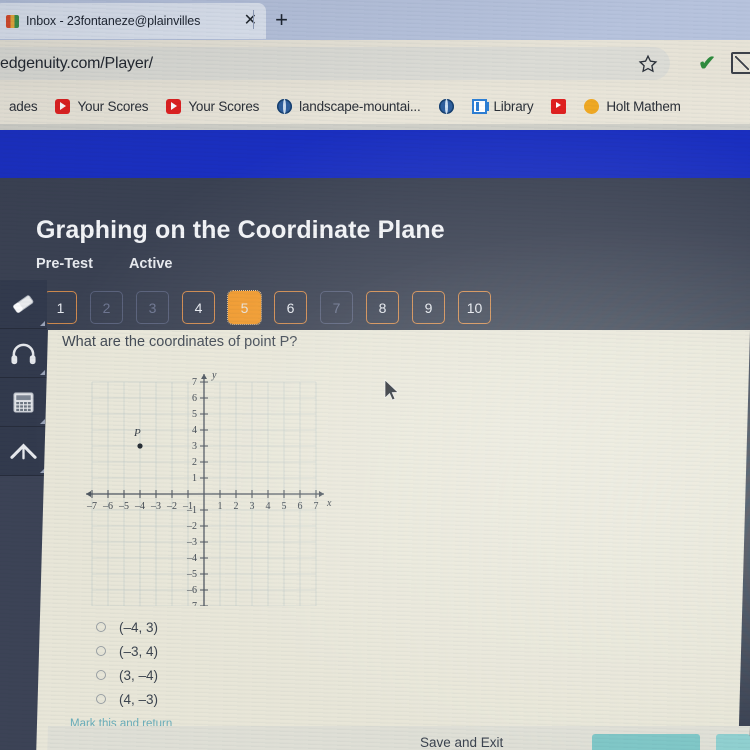 Image resolution: width=750 pixels, height=750 pixels. I want to click on assignment-type: Pre-Test, so click(64, 264).